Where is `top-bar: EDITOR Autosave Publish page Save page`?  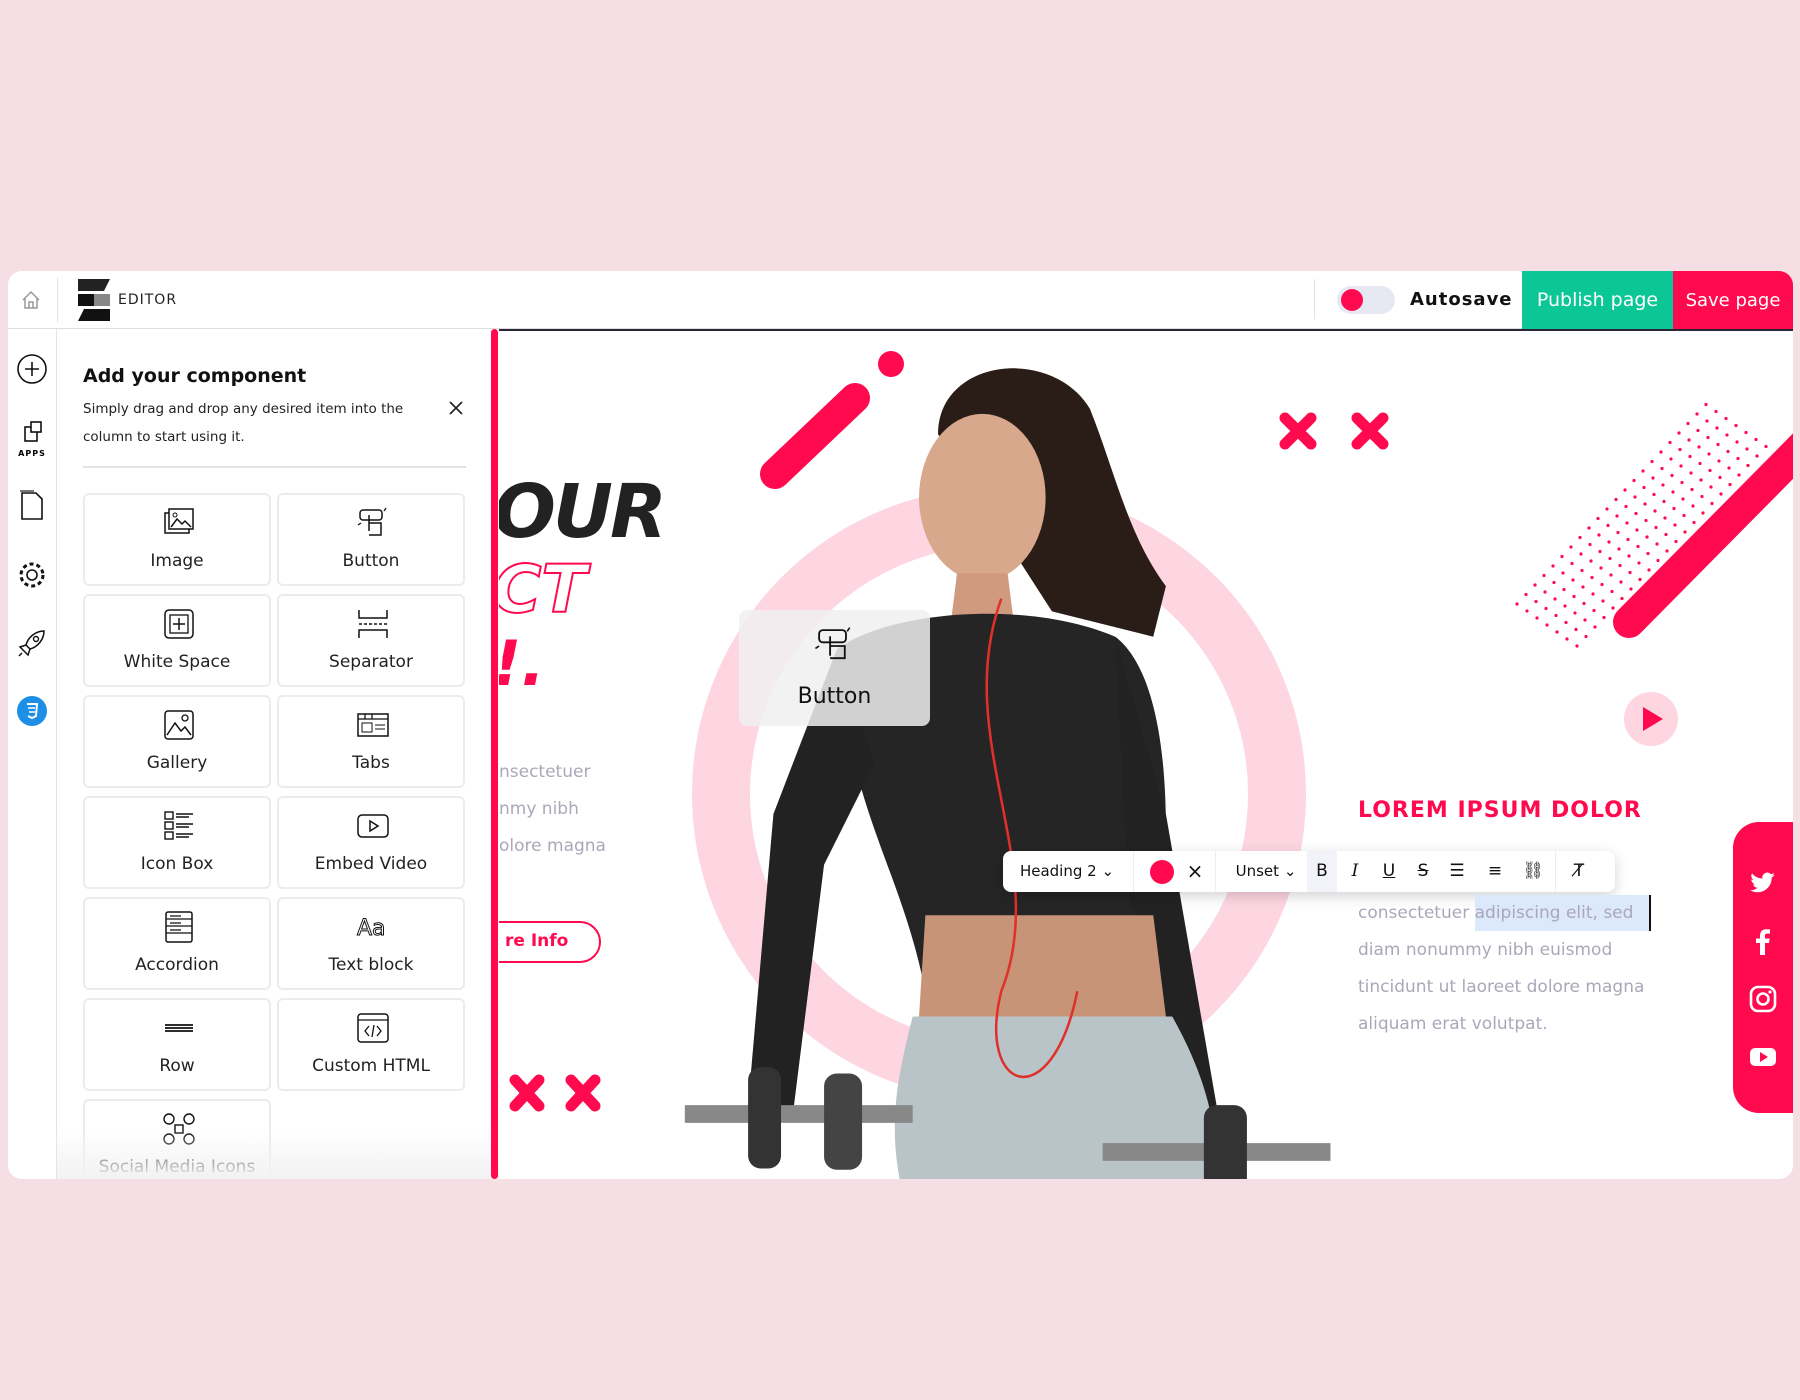 top-bar: EDITOR Autosave Publish page Save page is located at coordinates (900, 300).